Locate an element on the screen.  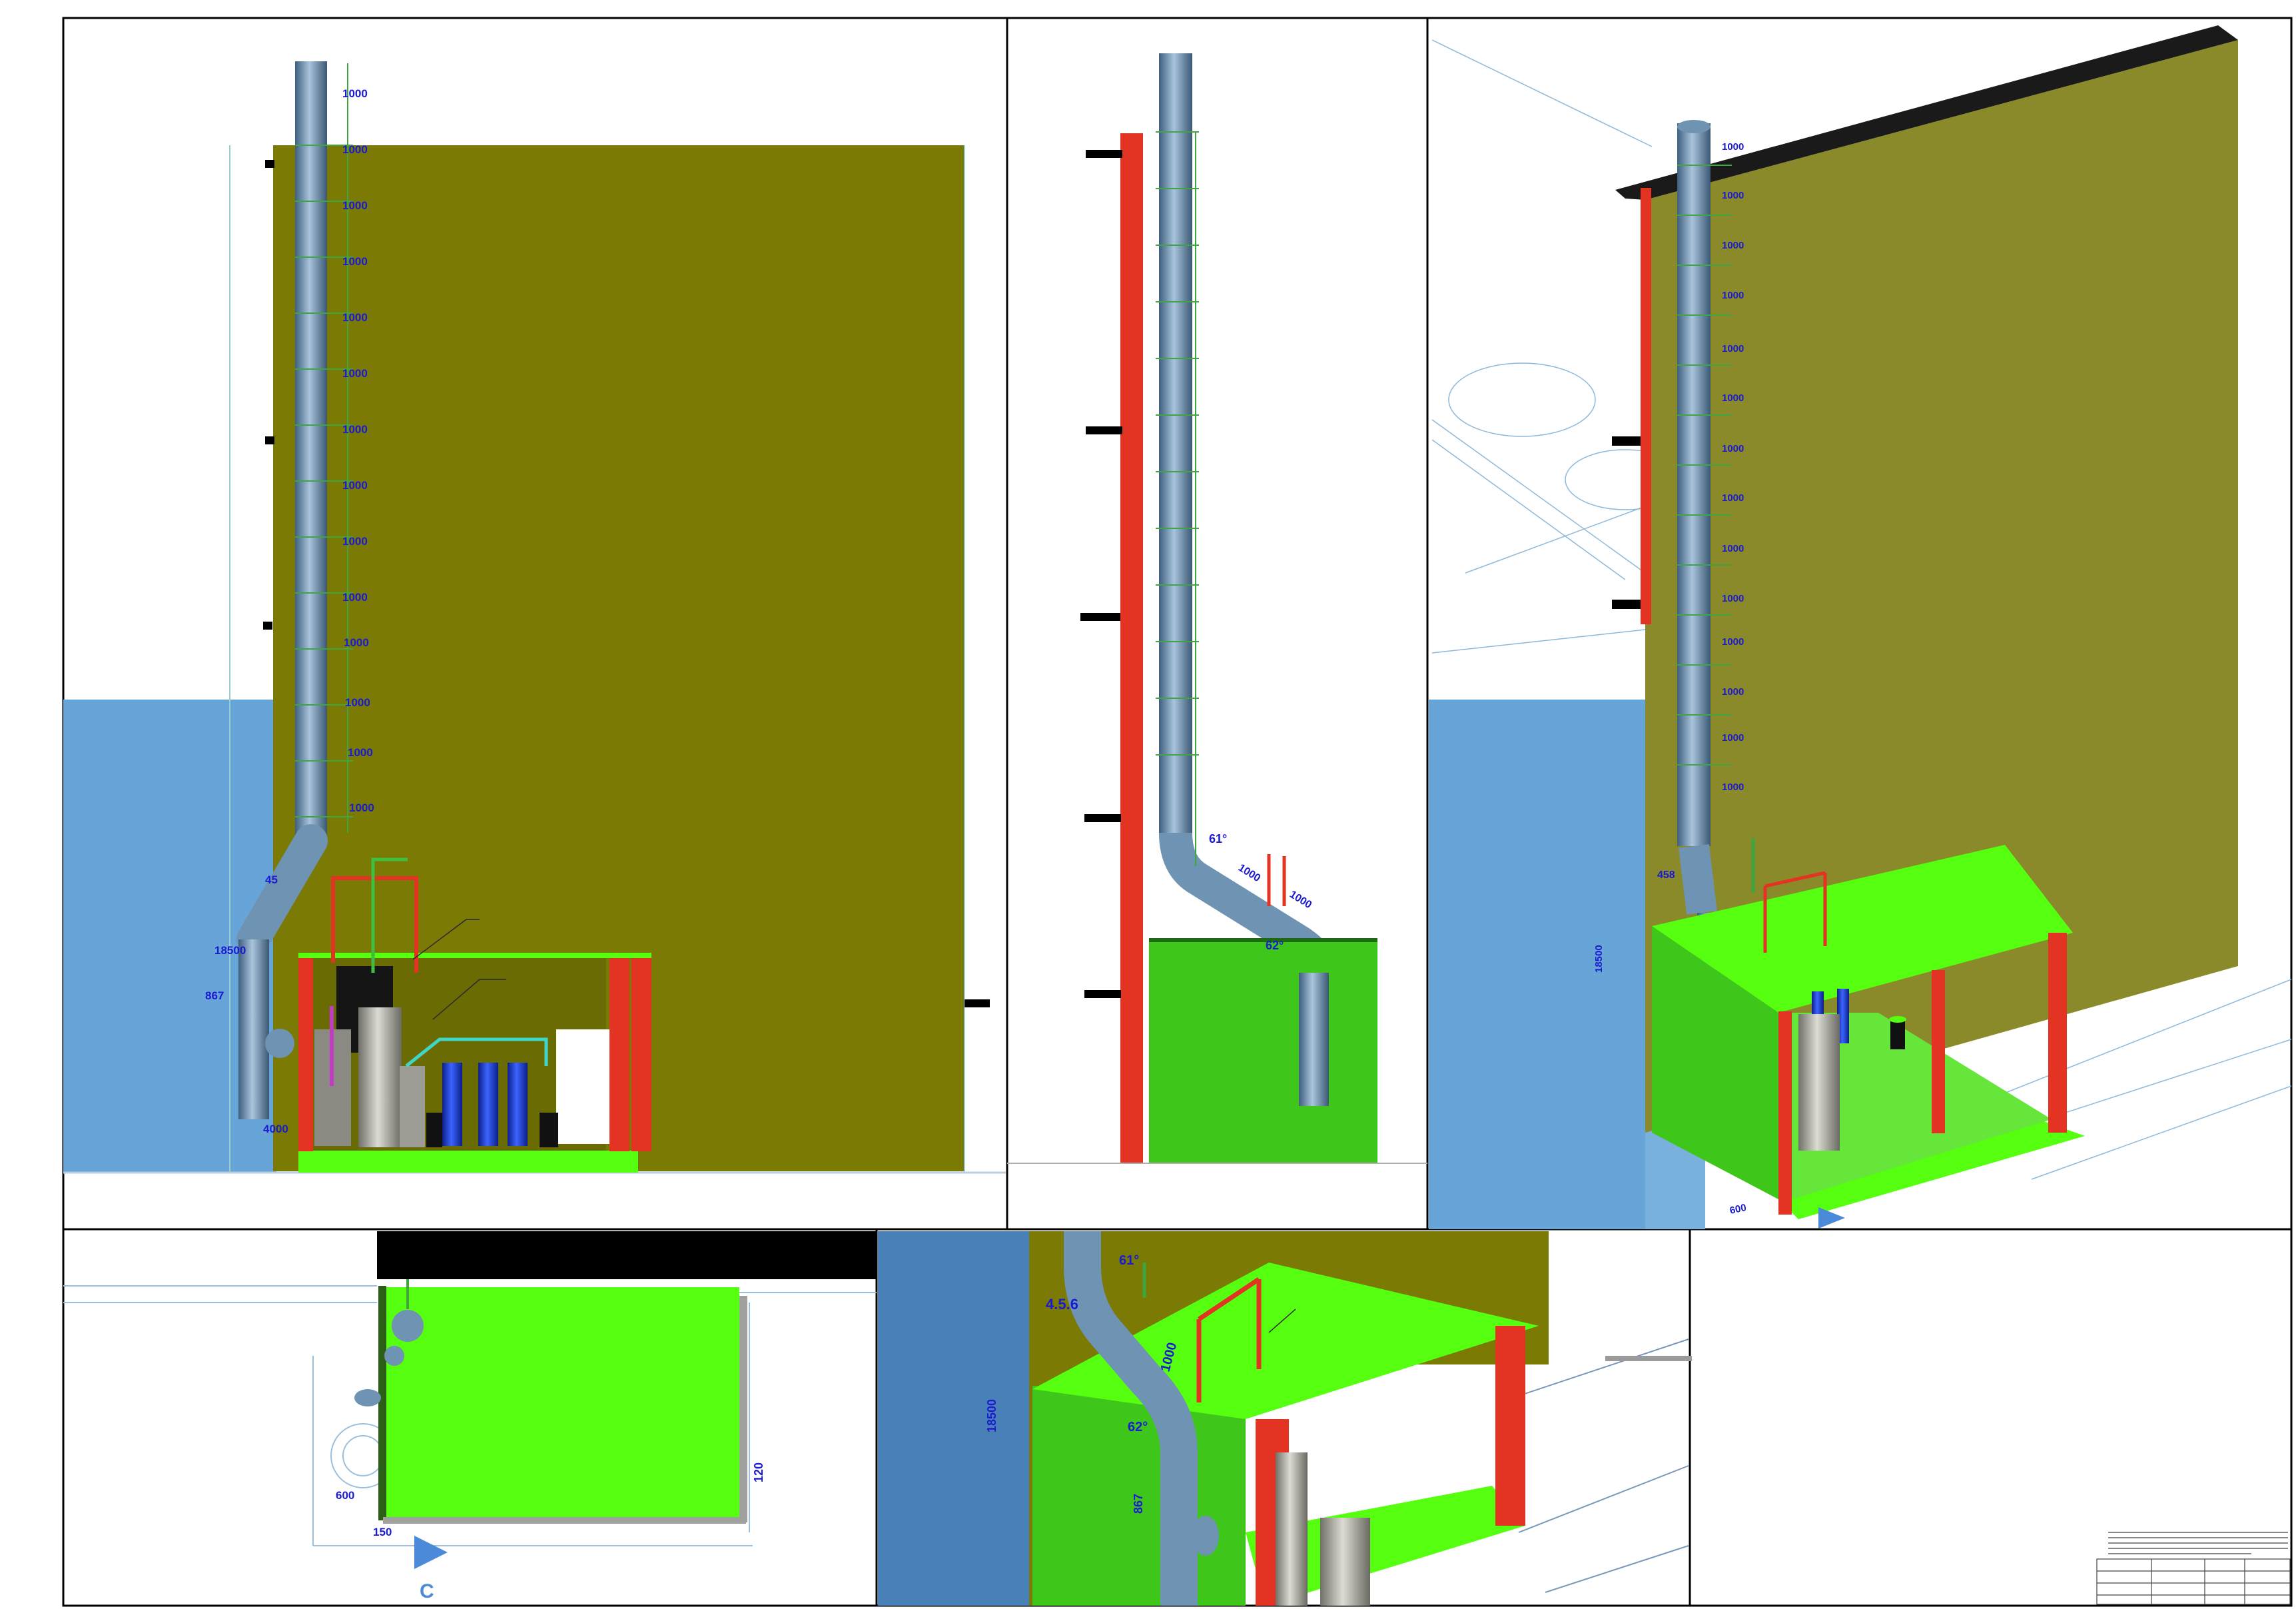
offset-dim-label: 458 is located at coordinates (1666, 875).